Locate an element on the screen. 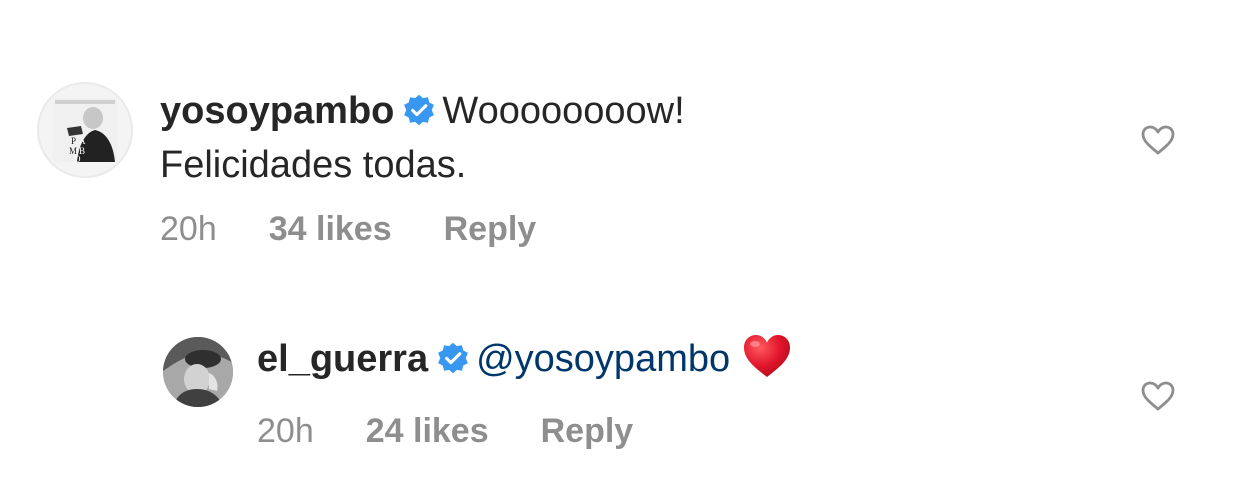  comment-text: Felicidades todas. is located at coordinates (313, 165).